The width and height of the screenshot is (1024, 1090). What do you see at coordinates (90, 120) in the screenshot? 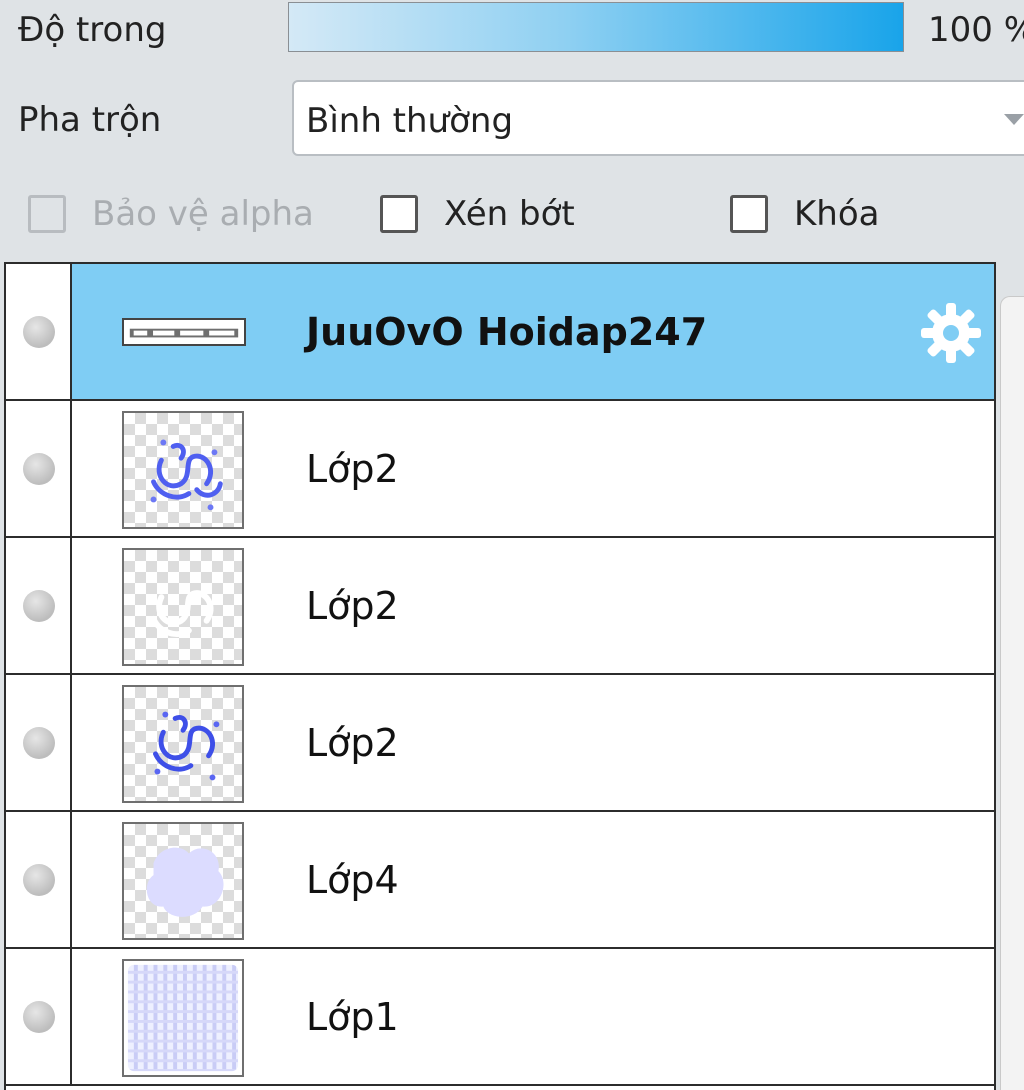
I see `blend-mode-label: Pha trộn` at bounding box center [90, 120].